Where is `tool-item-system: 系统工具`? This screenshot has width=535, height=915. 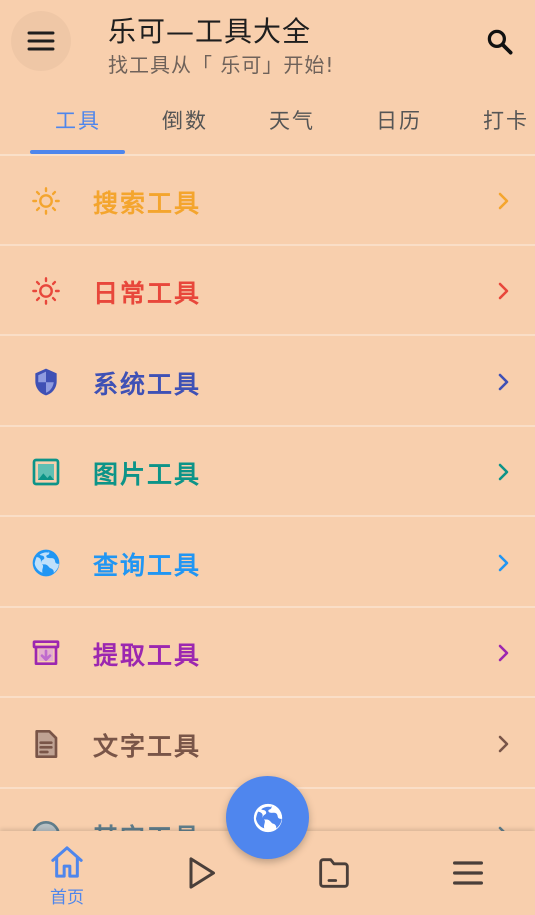
tool-item-system: 系统工具 is located at coordinates (267, 382).